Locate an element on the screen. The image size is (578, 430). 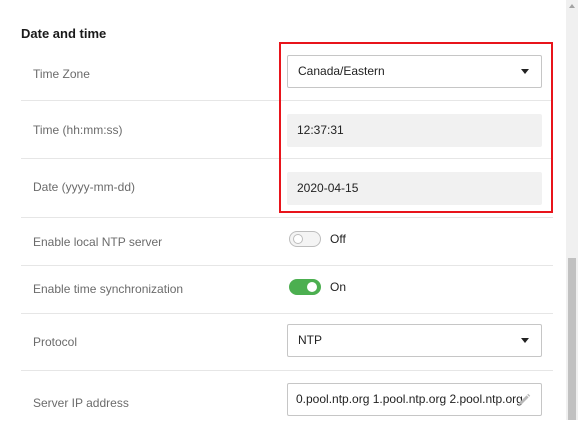
scroll-up-arrow-icon is located at coordinates (572, 6).